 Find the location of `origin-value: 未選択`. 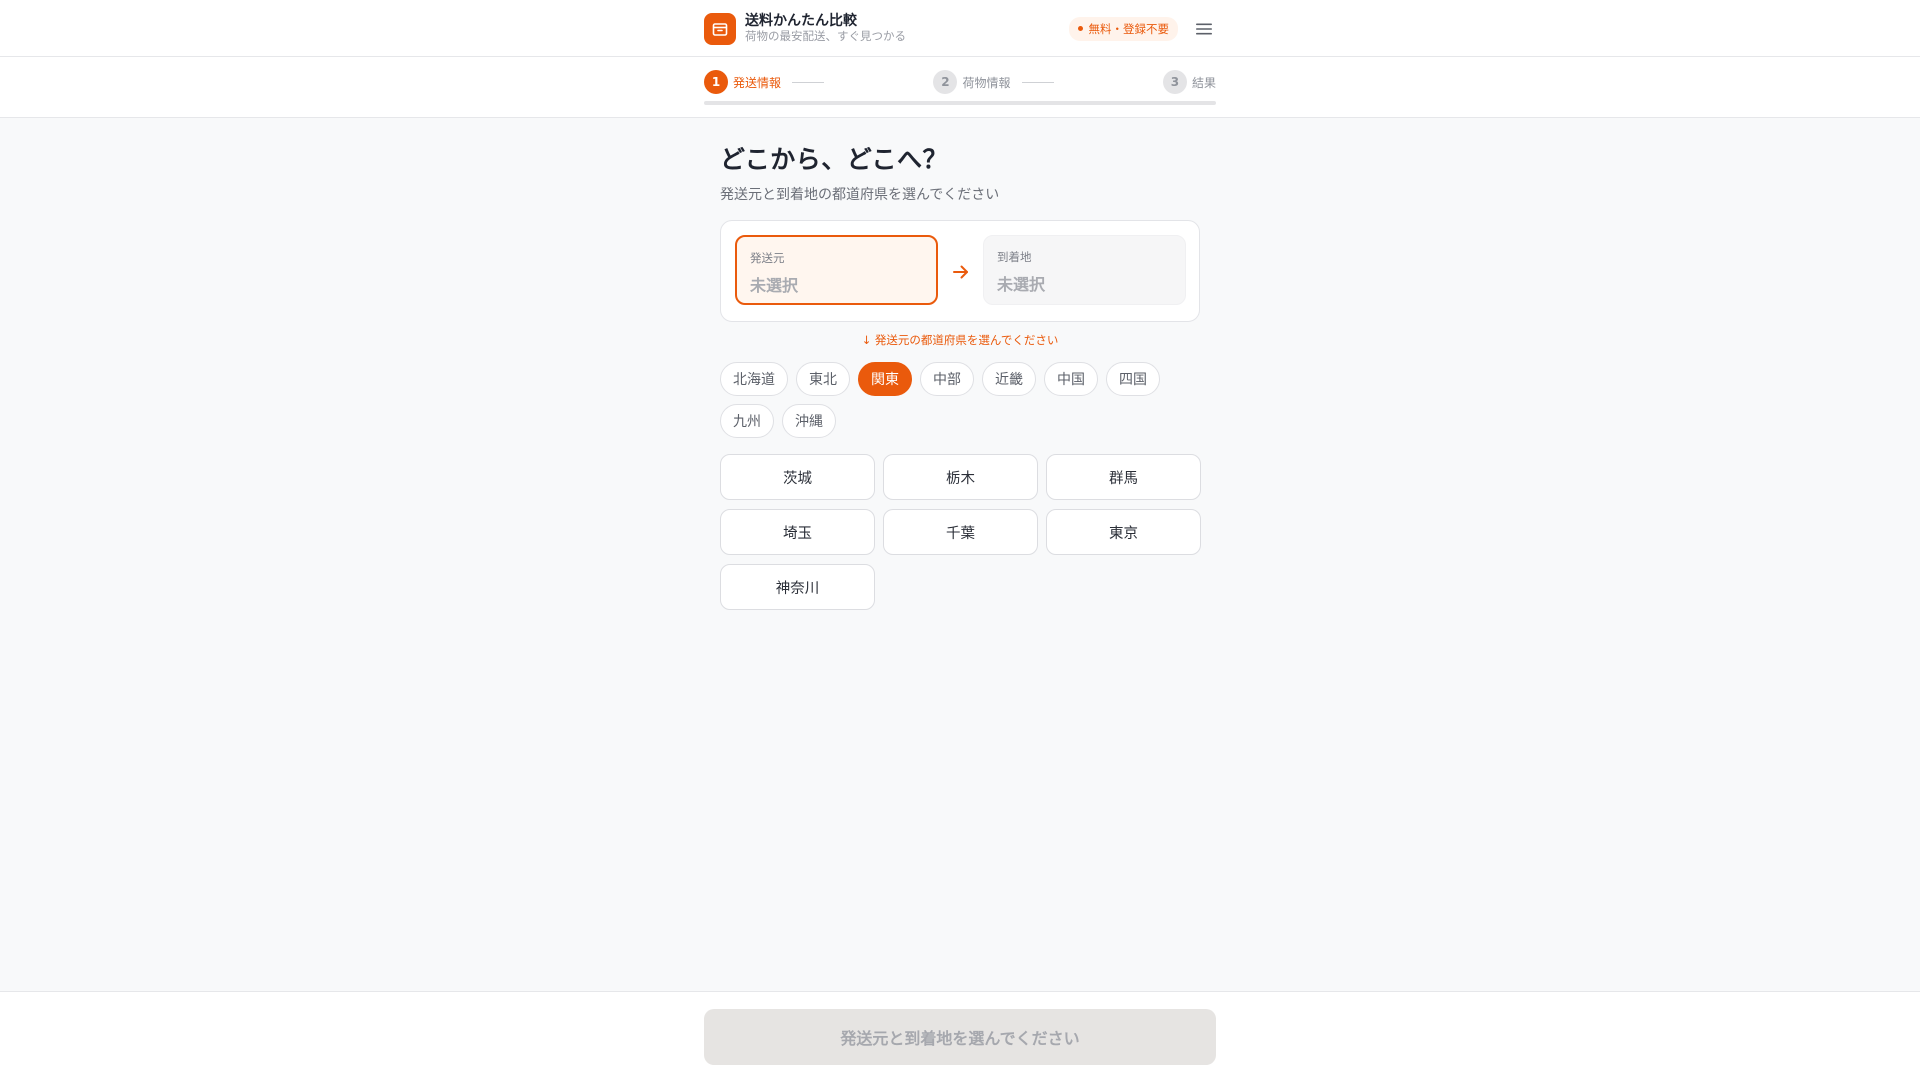

origin-value: 未選択 is located at coordinates (774, 285).